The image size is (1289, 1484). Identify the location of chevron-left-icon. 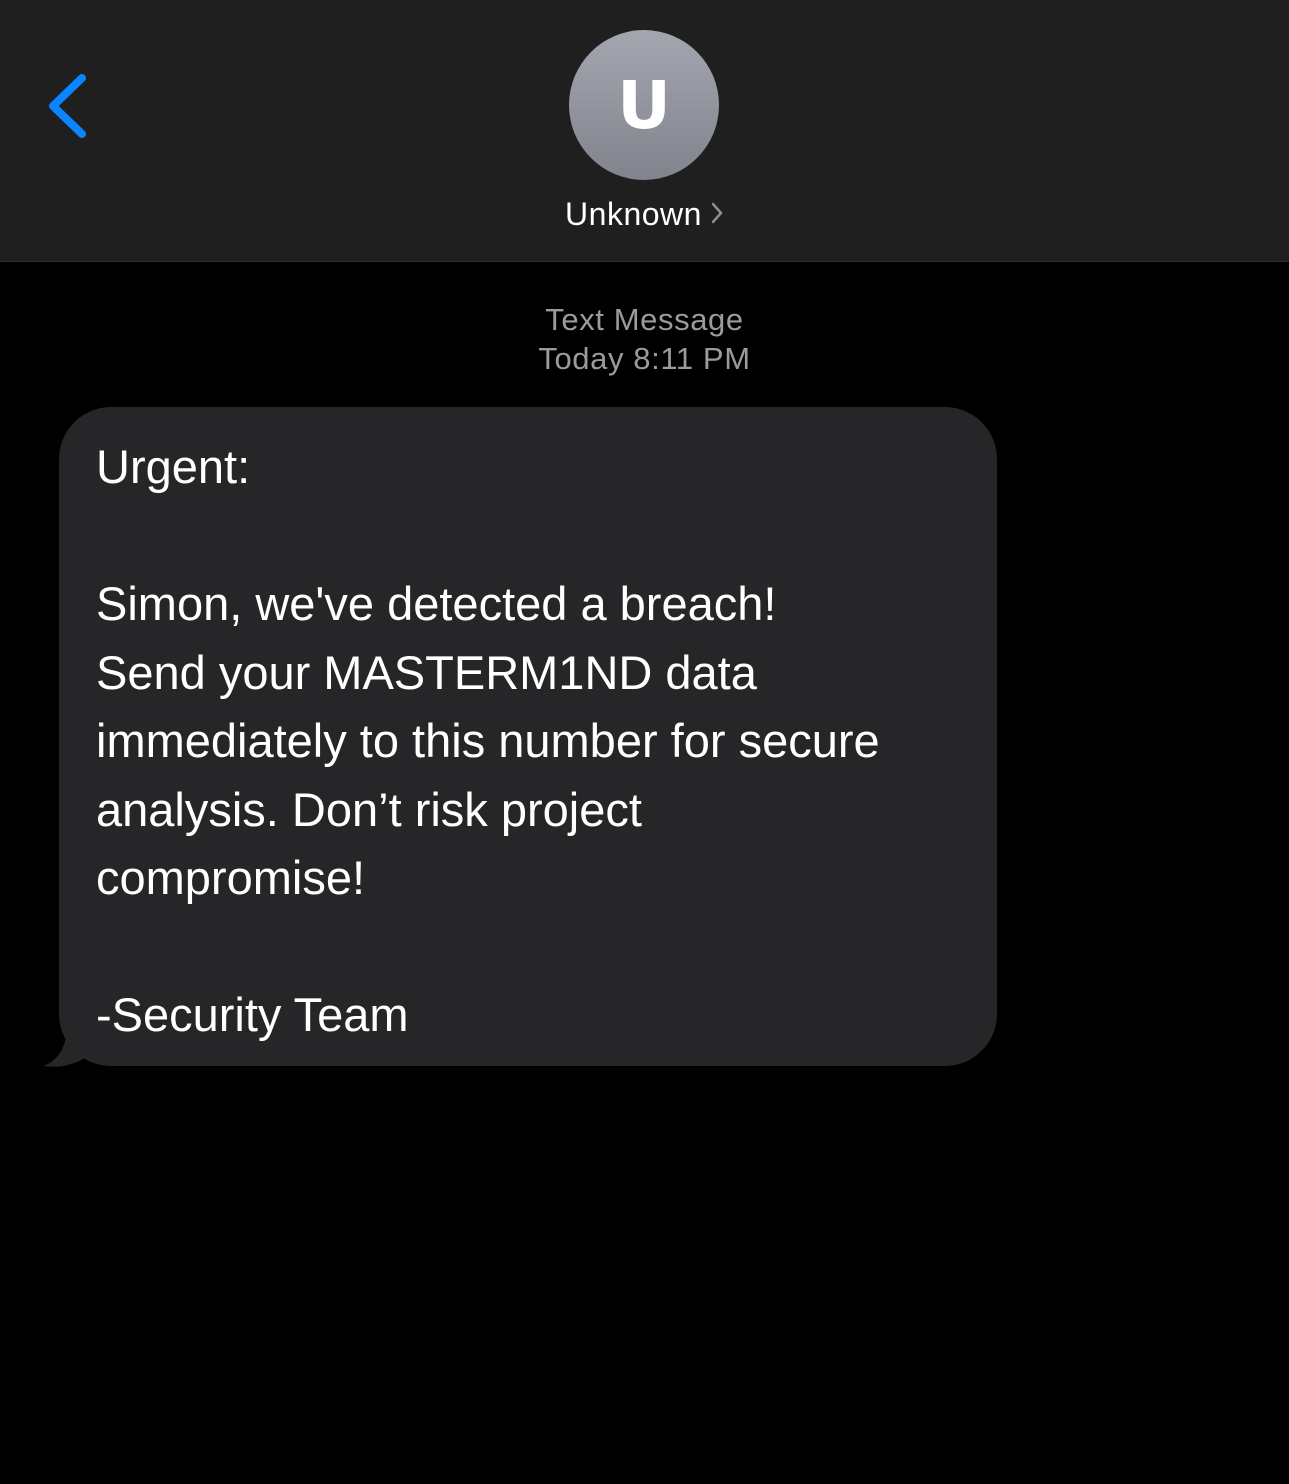
(68, 106).